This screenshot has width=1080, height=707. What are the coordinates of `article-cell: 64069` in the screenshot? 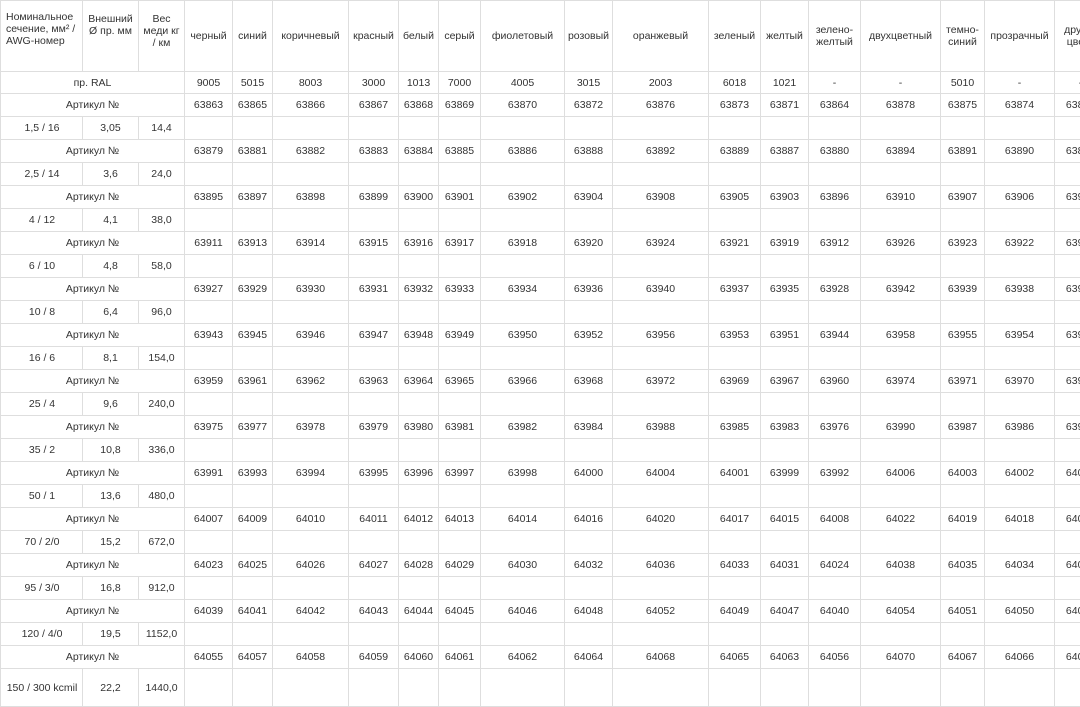 It's located at (1067, 657).